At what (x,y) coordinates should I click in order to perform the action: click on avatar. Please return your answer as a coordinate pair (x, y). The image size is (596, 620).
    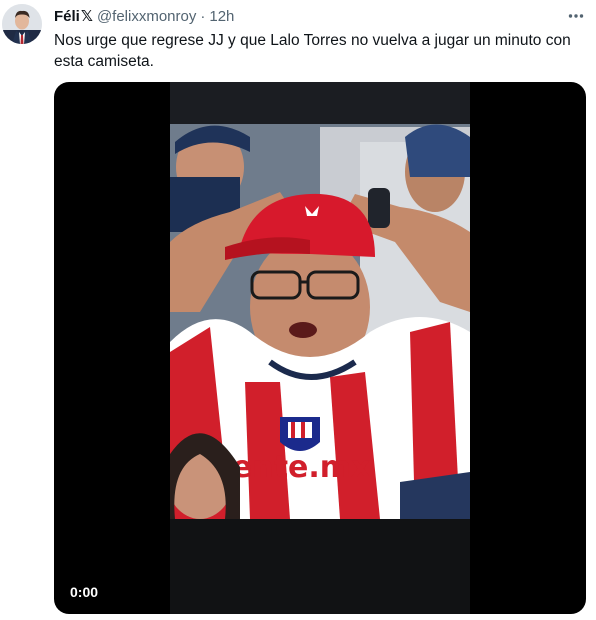
    Looking at the image, I should click on (22, 24).